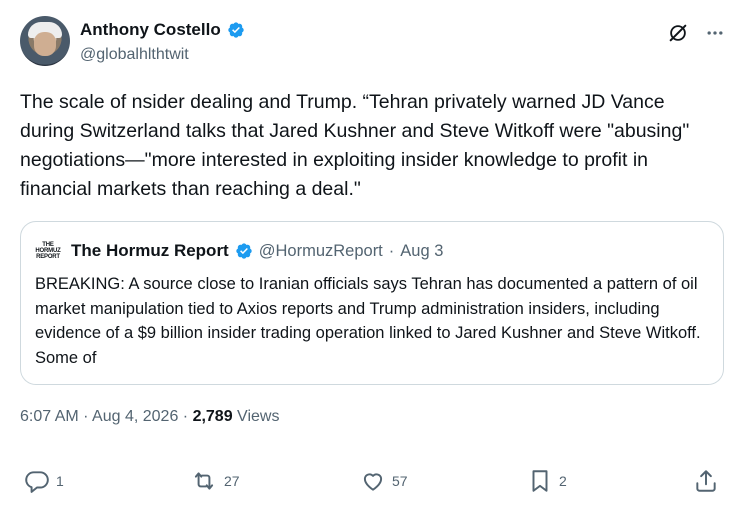 Image resolution: width=749 pixels, height=509 pixels. Describe the element at coordinates (232, 481) in the screenshot. I see `repost-count: 27` at that location.